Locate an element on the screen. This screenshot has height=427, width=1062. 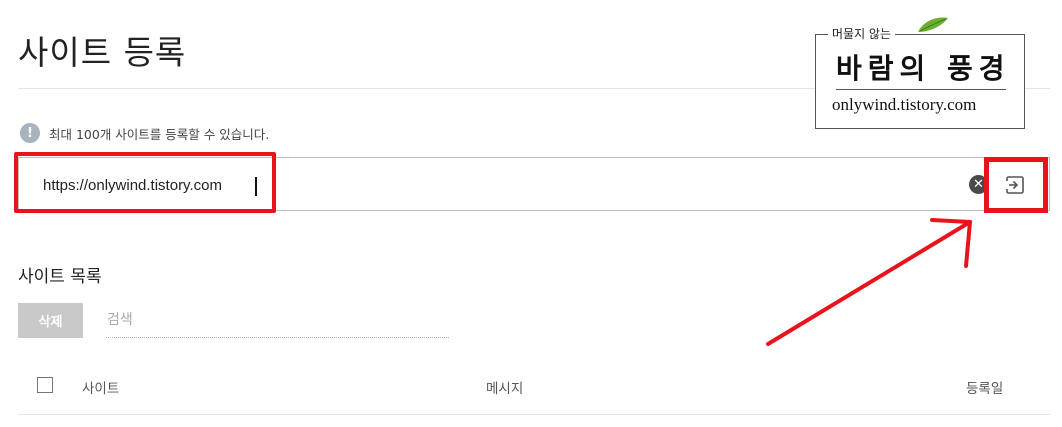
table-divider is located at coordinates (534, 414).